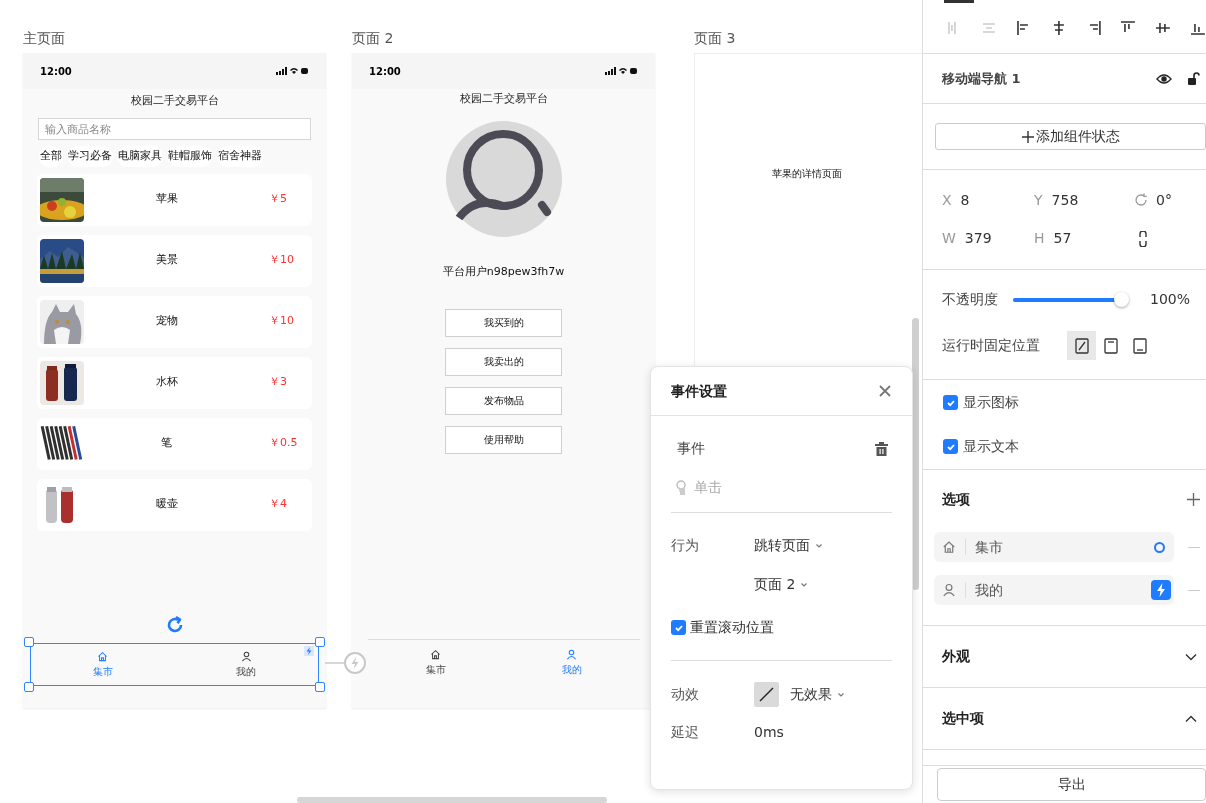 The height and width of the screenshot is (803, 1206). Describe the element at coordinates (282, 321) in the screenshot. I see `product-price: ￥10` at that location.